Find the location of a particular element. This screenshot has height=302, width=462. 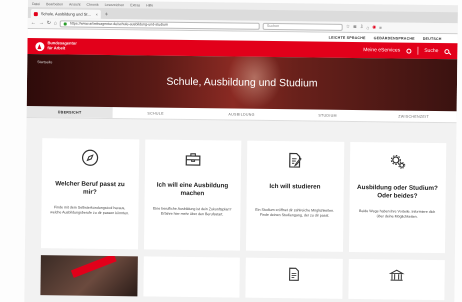

tab-school: SCHULE is located at coordinates (156, 113).